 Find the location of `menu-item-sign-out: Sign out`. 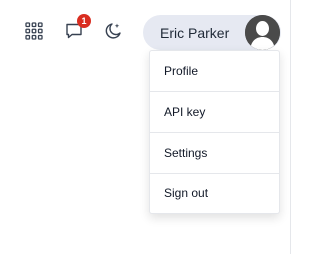

menu-item-sign-out: Sign out is located at coordinates (214, 193).